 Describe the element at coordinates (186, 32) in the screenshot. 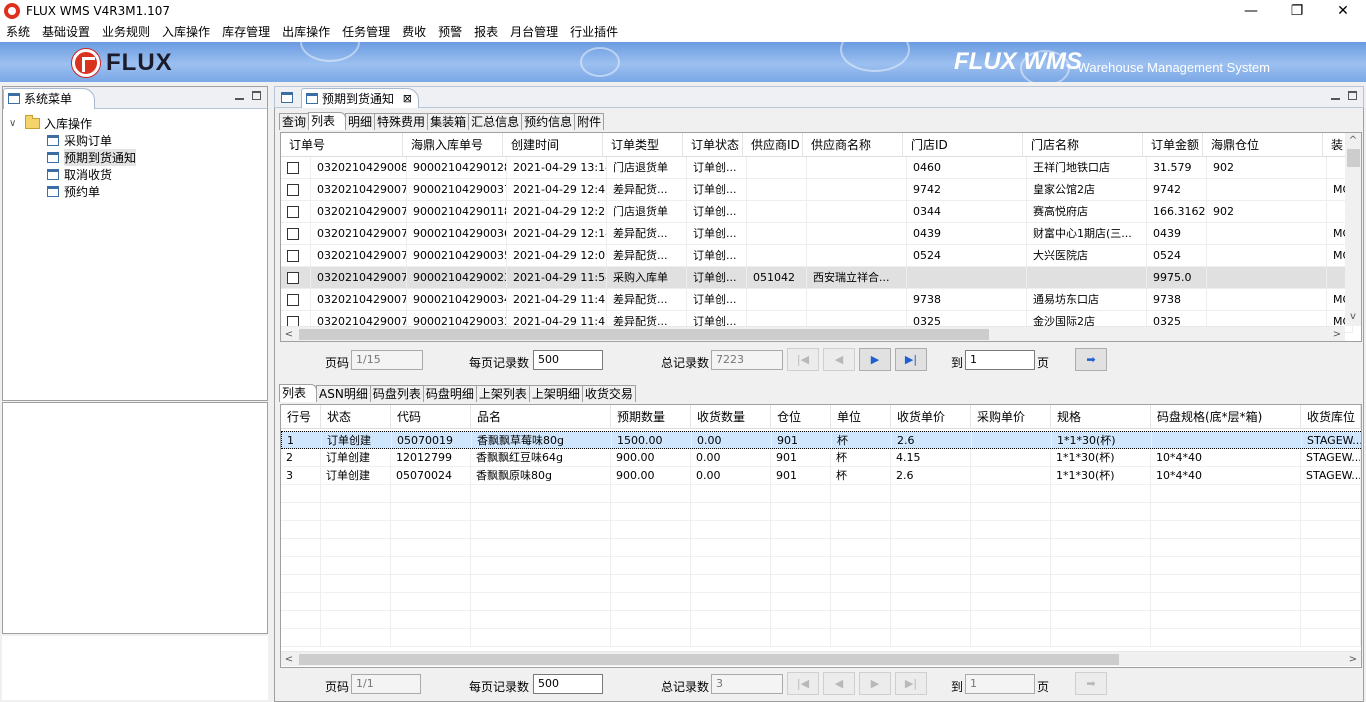

I see `menu-inbound: 入库操作` at that location.